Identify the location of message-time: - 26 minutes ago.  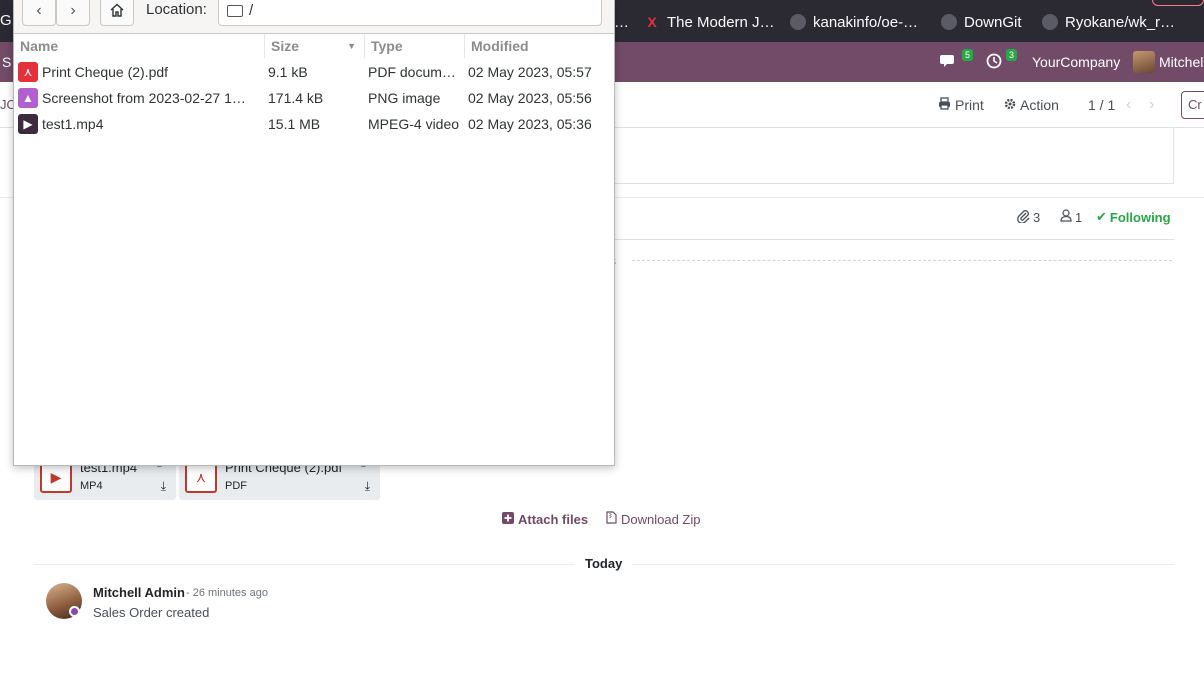
(227, 593).